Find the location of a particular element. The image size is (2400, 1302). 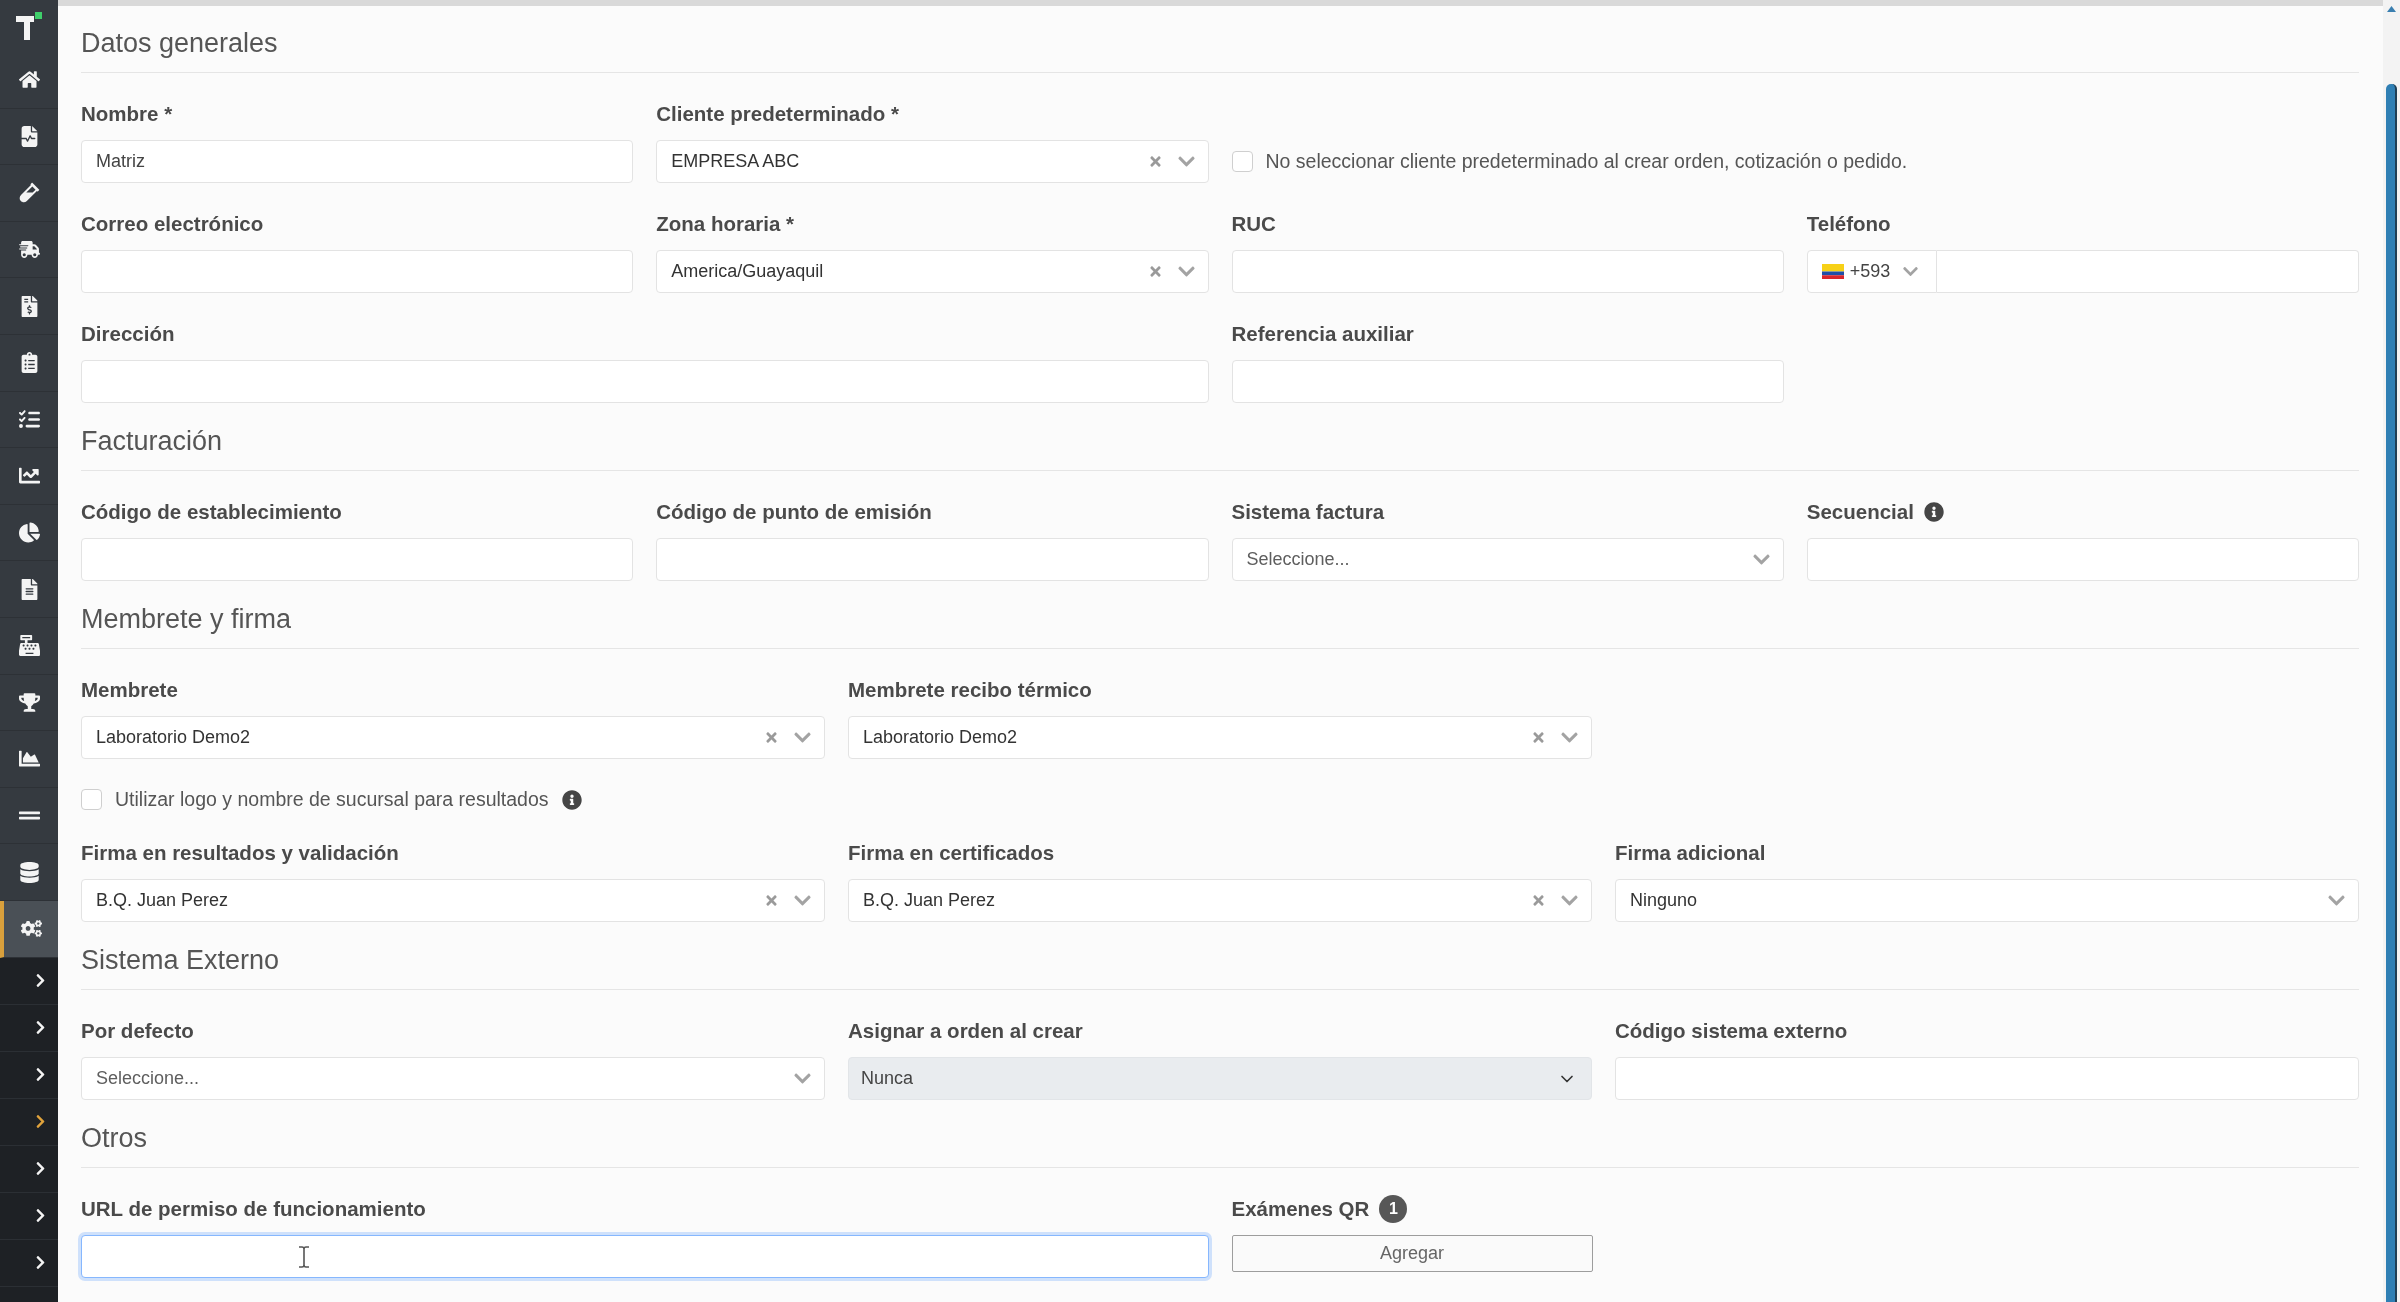

flag-icon is located at coordinates (1832, 271).